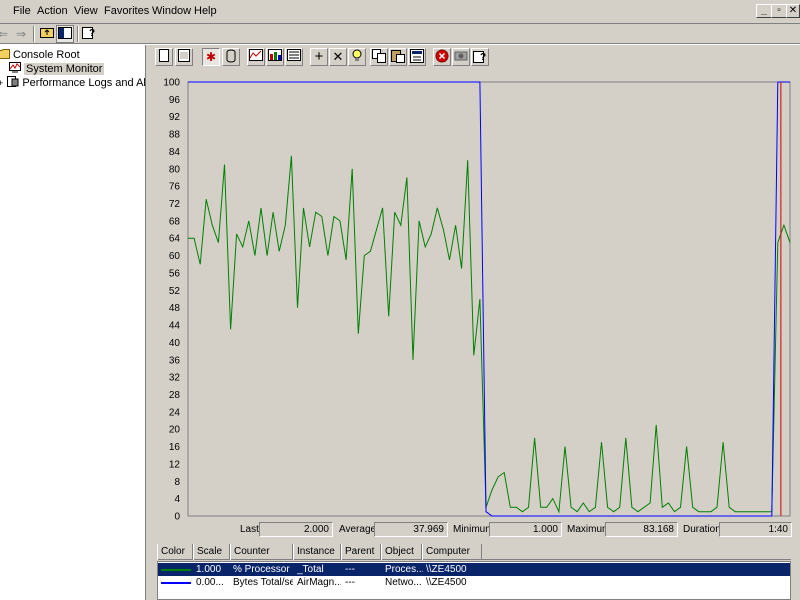 The image size is (800, 600). Describe the element at coordinates (296, 529) in the screenshot. I see `last-value: 2.000` at that location.